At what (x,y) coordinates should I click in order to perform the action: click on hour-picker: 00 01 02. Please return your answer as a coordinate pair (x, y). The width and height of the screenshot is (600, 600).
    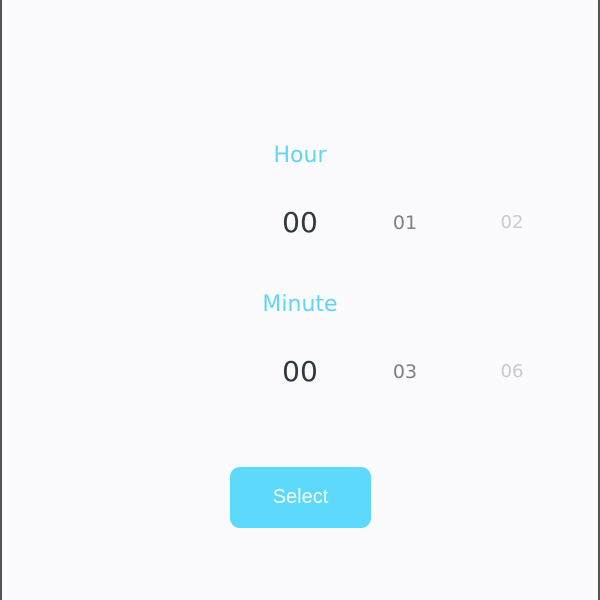
    Looking at the image, I should click on (300, 223).